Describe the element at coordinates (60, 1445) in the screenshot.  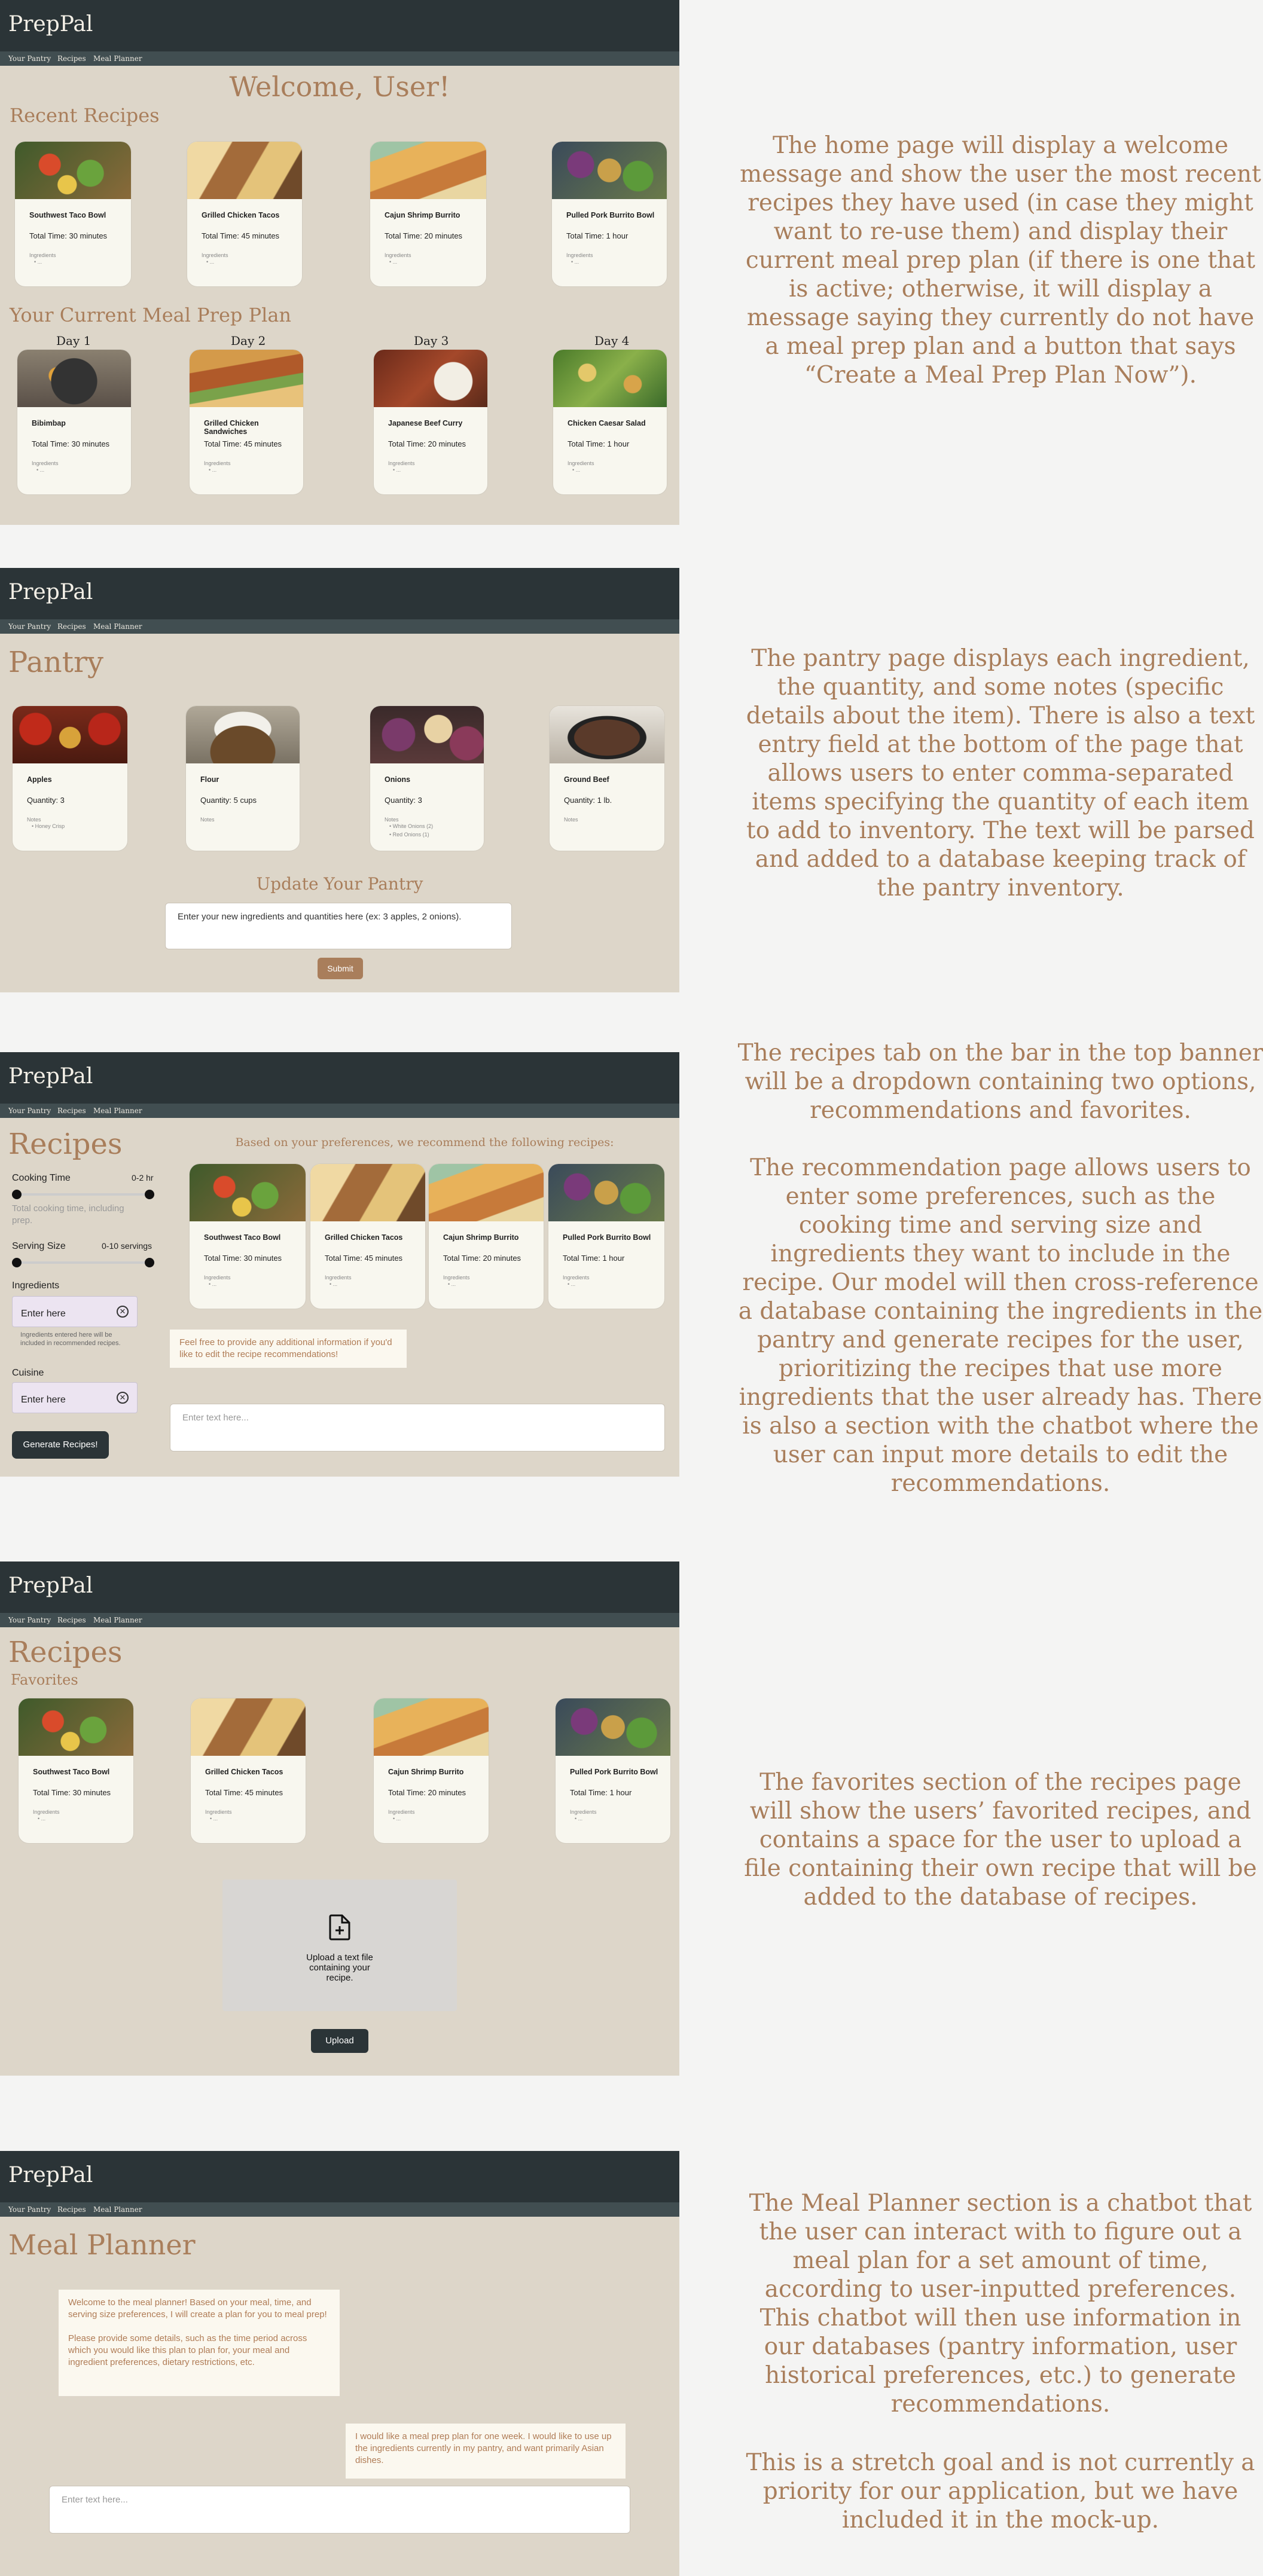
I see `generate-recipes-button: Generate Recipes!` at that location.